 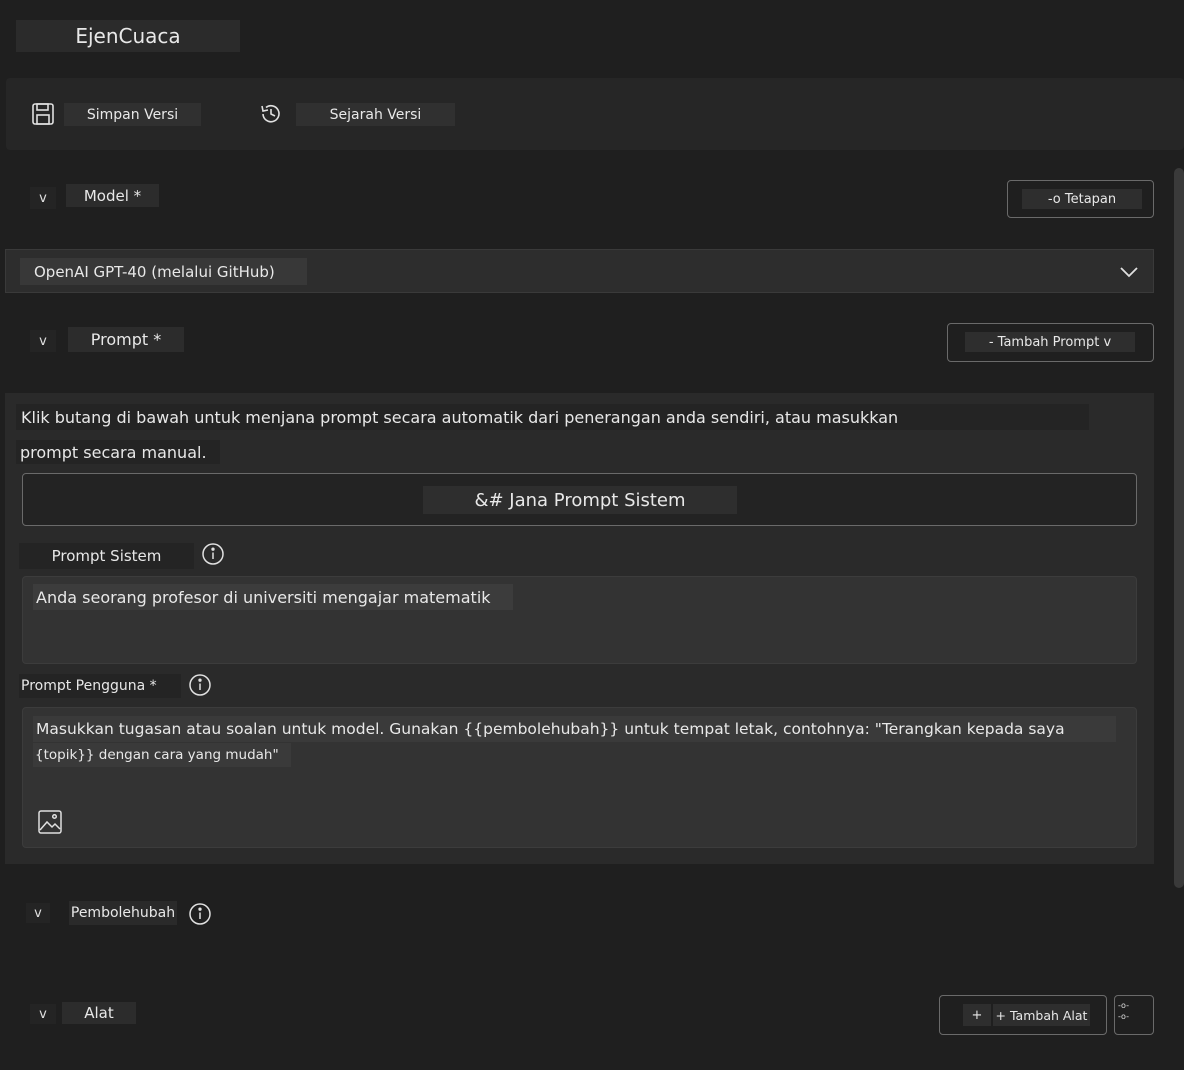 What do you see at coordinates (1123, 1016) in the screenshot?
I see `settings-glyph-line-2: -o-` at bounding box center [1123, 1016].